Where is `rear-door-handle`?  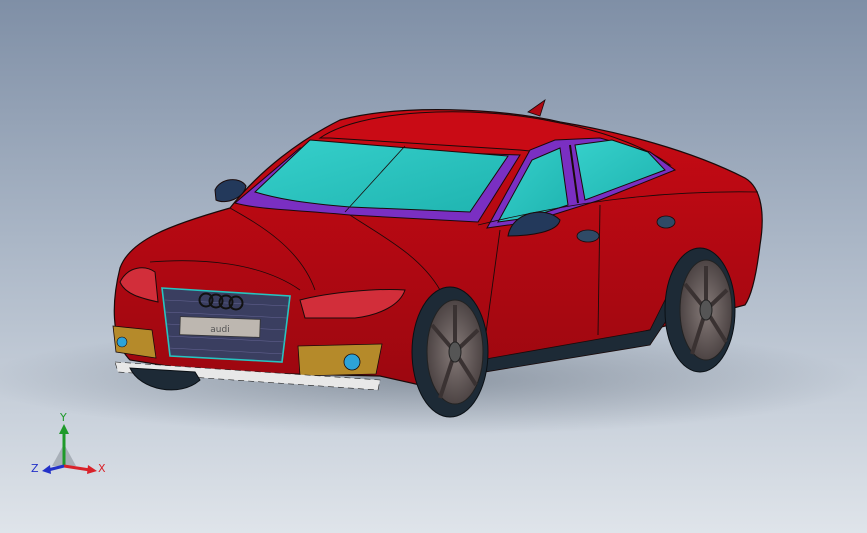
rear-door-handle is located at coordinates (666, 222).